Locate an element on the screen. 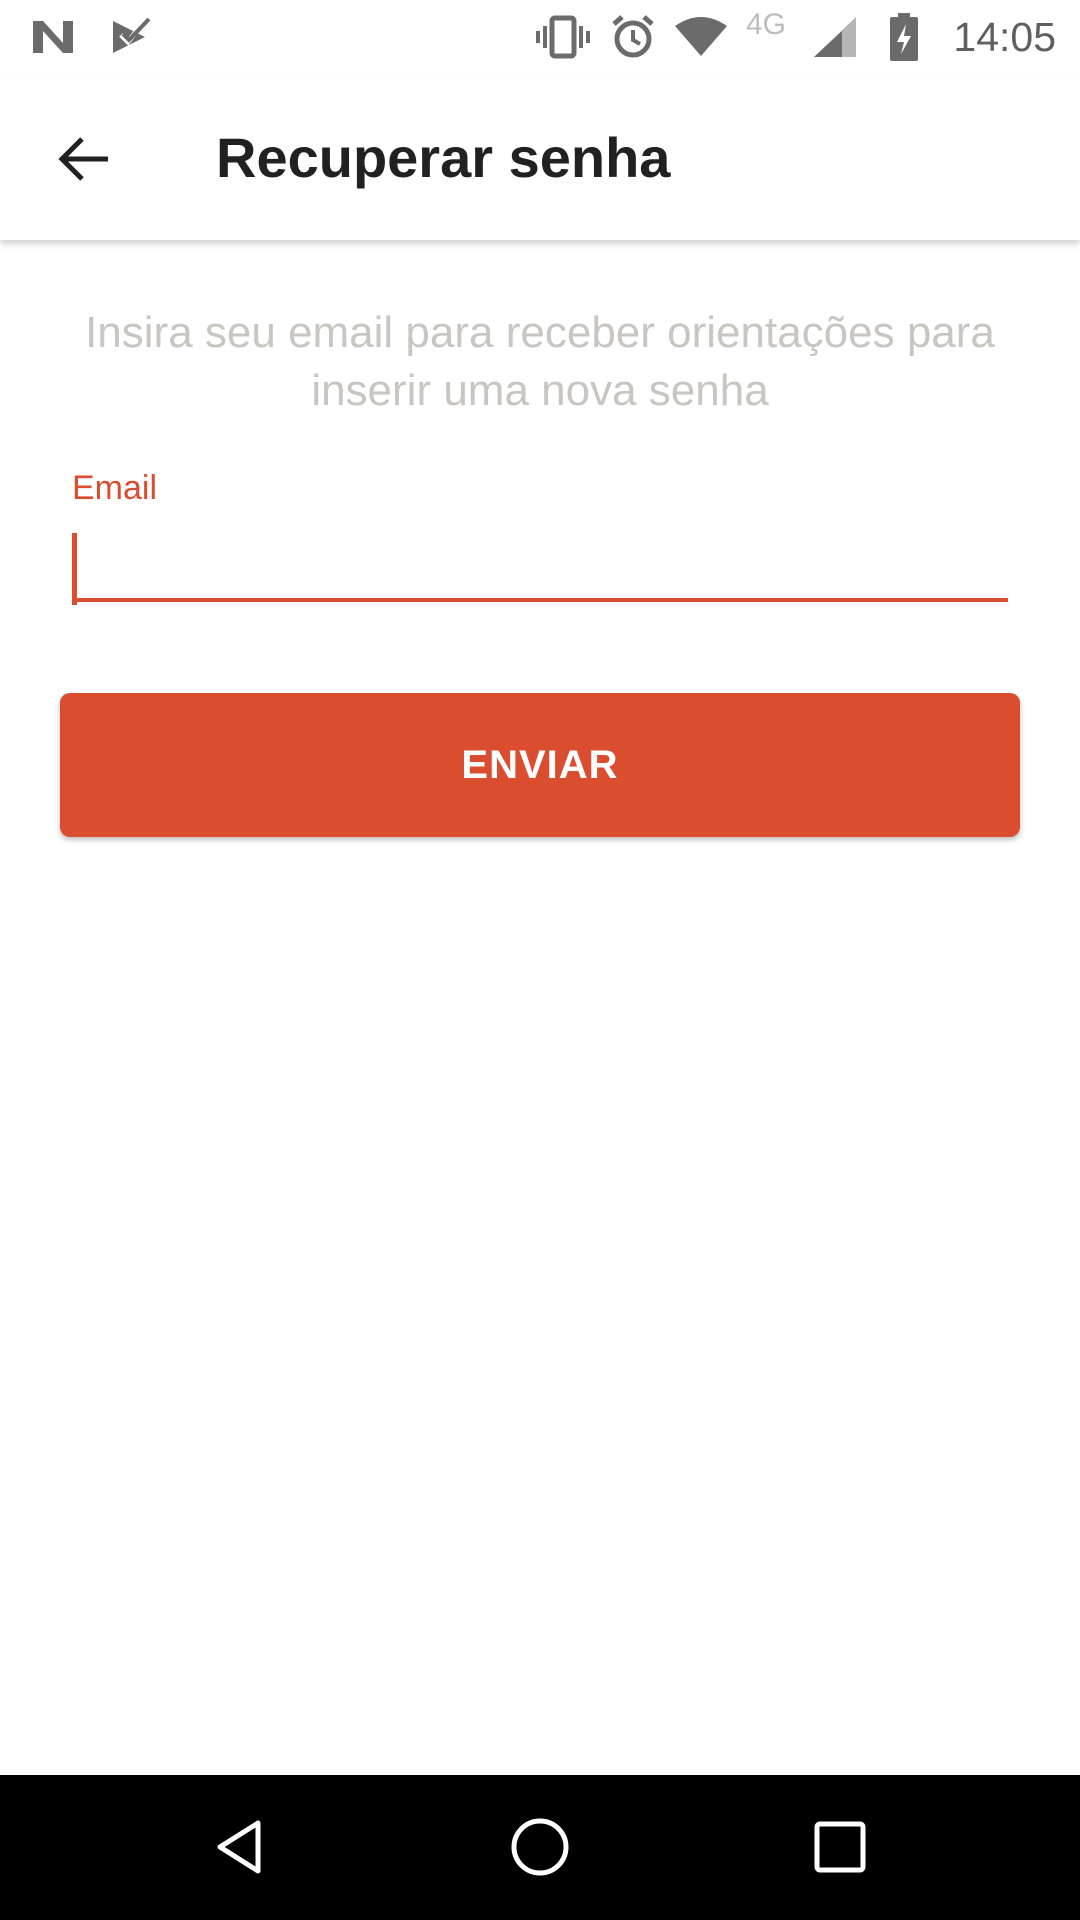 This screenshot has height=1920, width=1080. network-type-label: 4G is located at coordinates (766, 24).